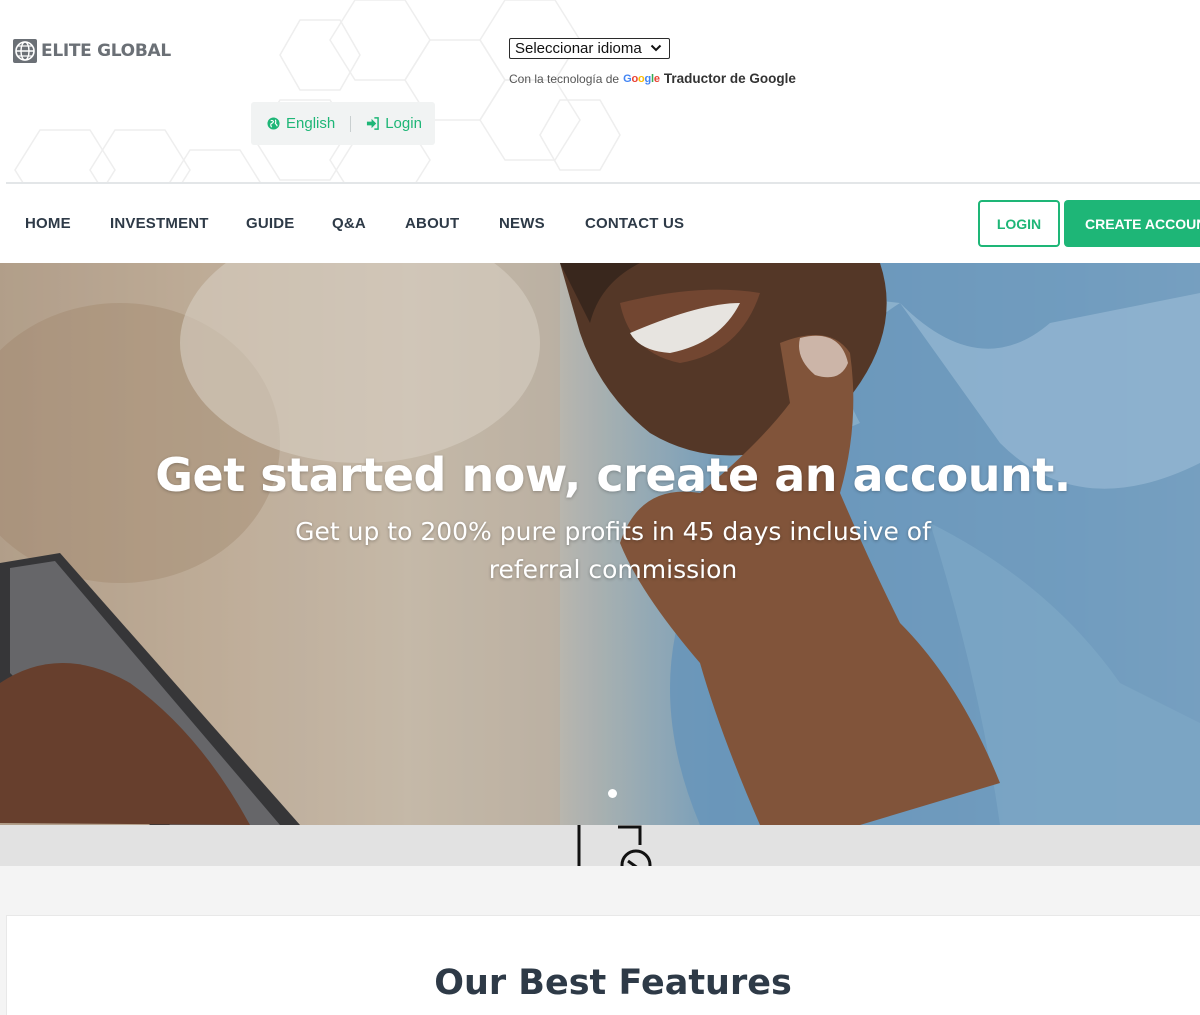  I want to click on create-account-button: CREATE ACCOUNT, so click(1132, 223).